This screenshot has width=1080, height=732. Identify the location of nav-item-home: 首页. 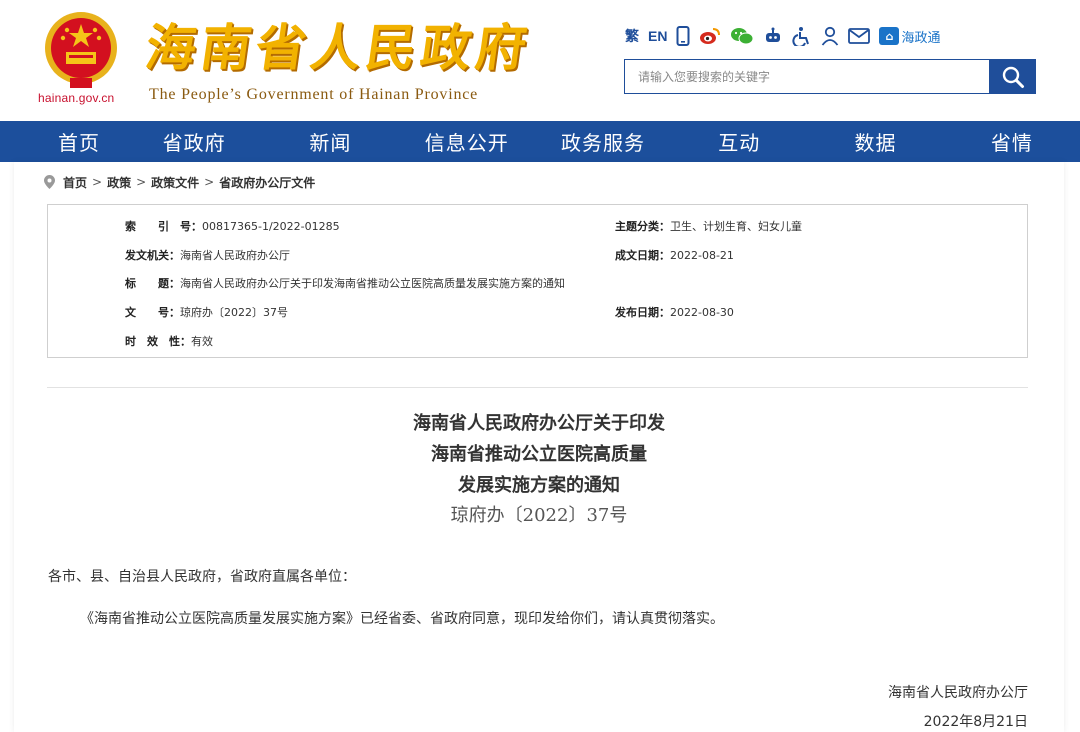
(63, 141).